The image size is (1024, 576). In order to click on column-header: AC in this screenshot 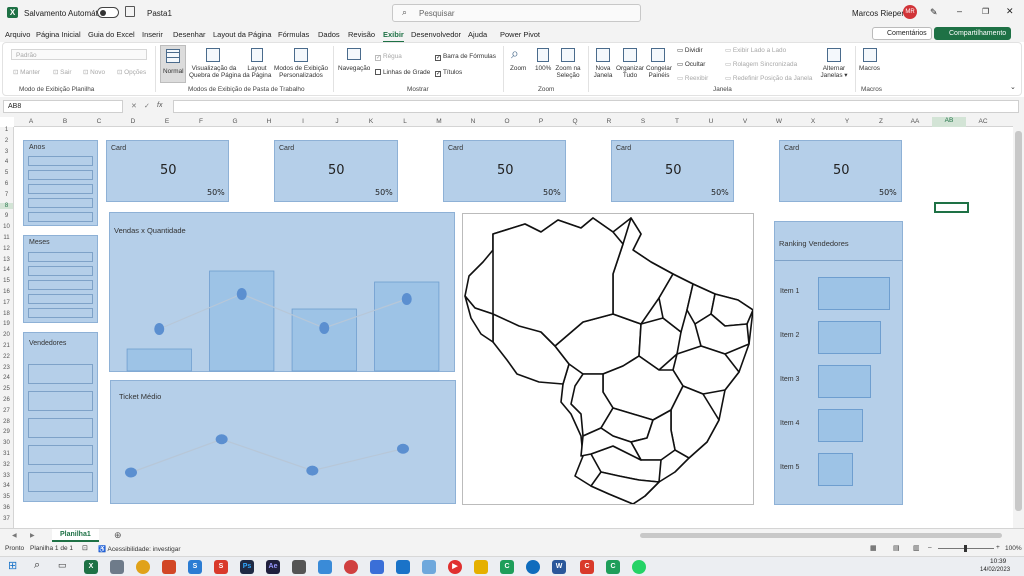, I will do `click(983, 121)`.